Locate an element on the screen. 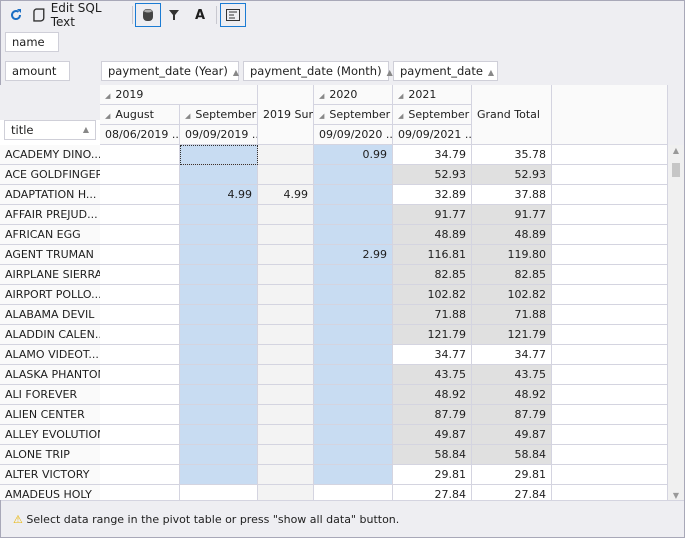  cell-sep2021: 58.84 is located at coordinates (432, 455).